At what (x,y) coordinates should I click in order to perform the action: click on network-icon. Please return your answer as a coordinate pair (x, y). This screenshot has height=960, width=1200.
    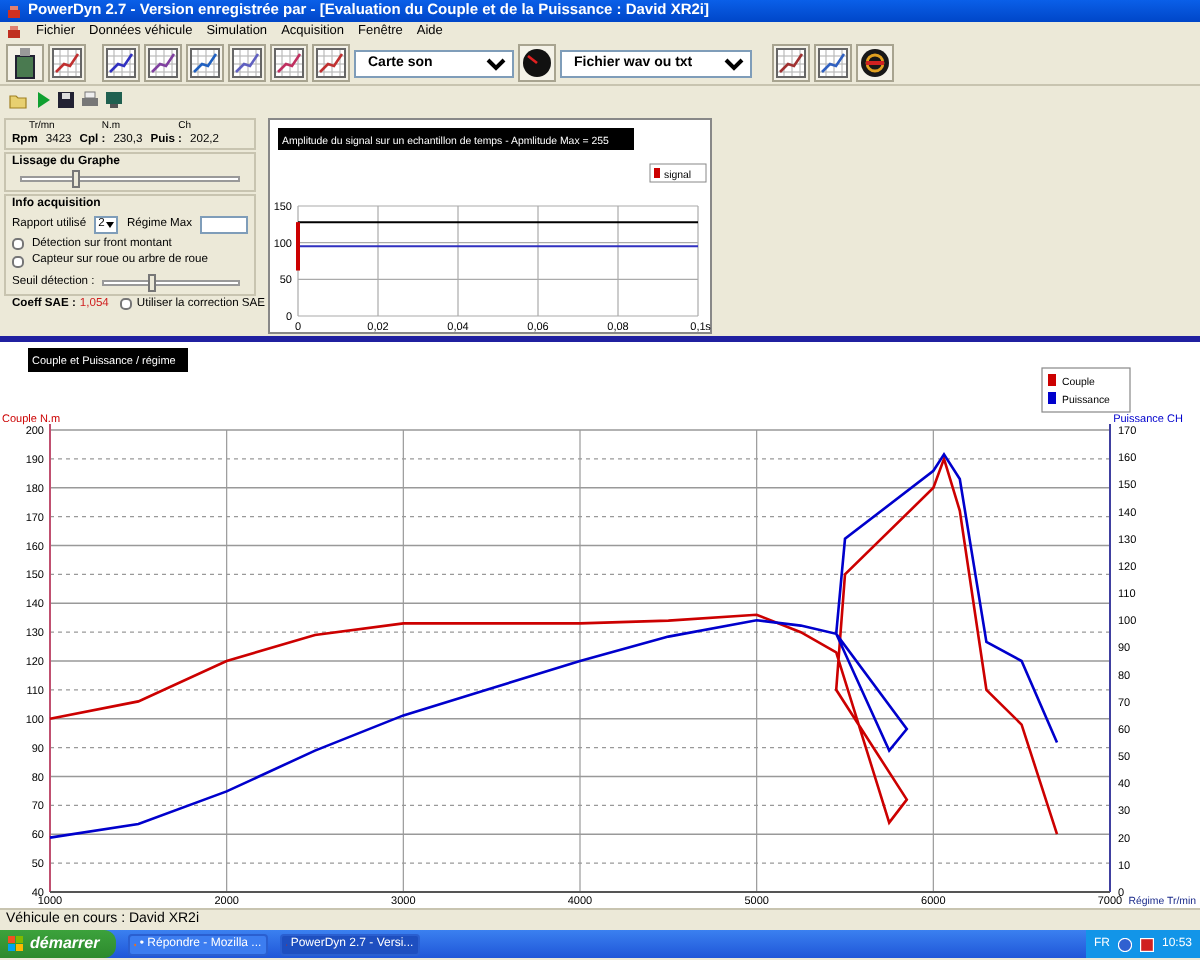
    Looking at the image, I should click on (1124, 944).